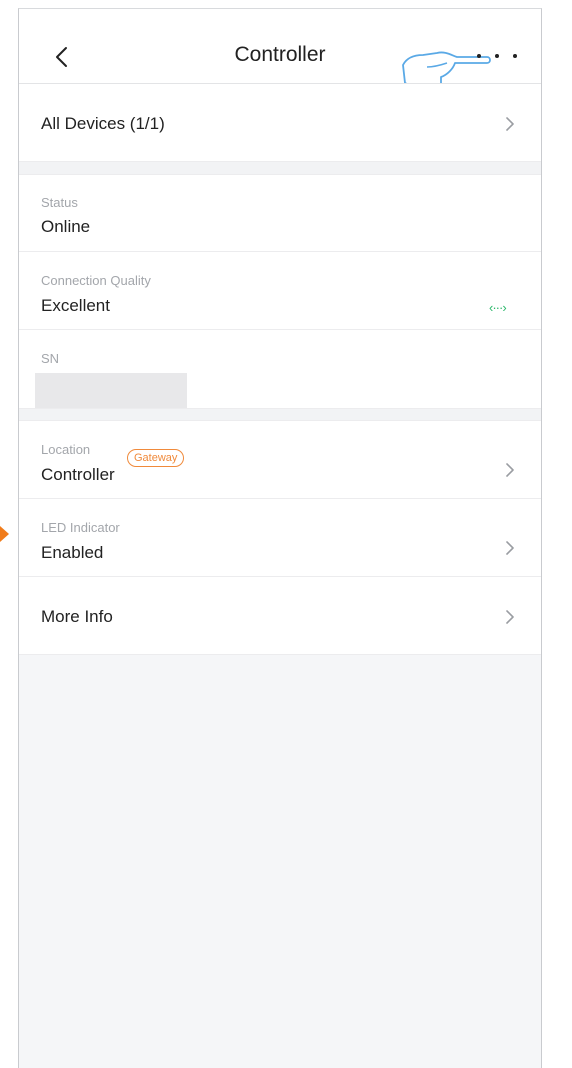 The image size is (572, 1068). What do you see at coordinates (280, 615) in the screenshot?
I see `more-info-row: More Info` at bounding box center [280, 615].